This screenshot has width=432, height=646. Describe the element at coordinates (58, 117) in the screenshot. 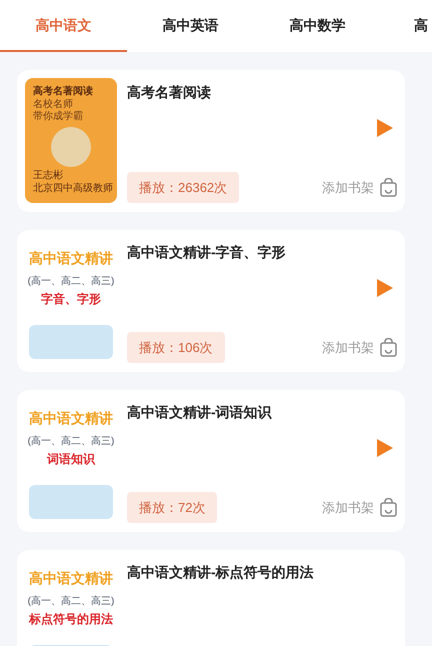

I see `cover-text: 带你成学霸` at that location.